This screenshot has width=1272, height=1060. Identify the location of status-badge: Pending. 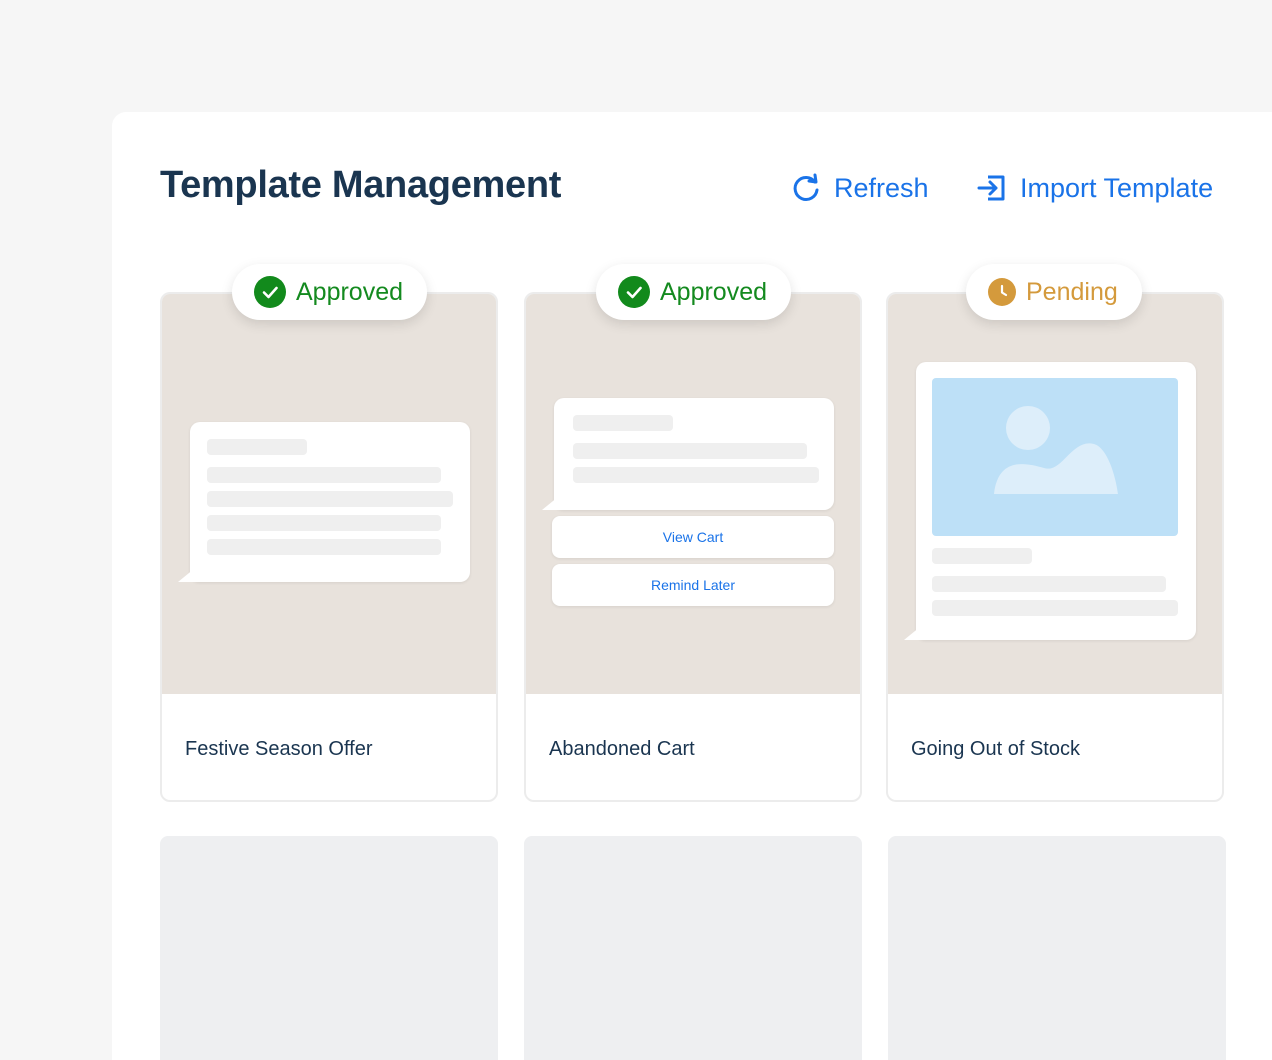
(1054, 292).